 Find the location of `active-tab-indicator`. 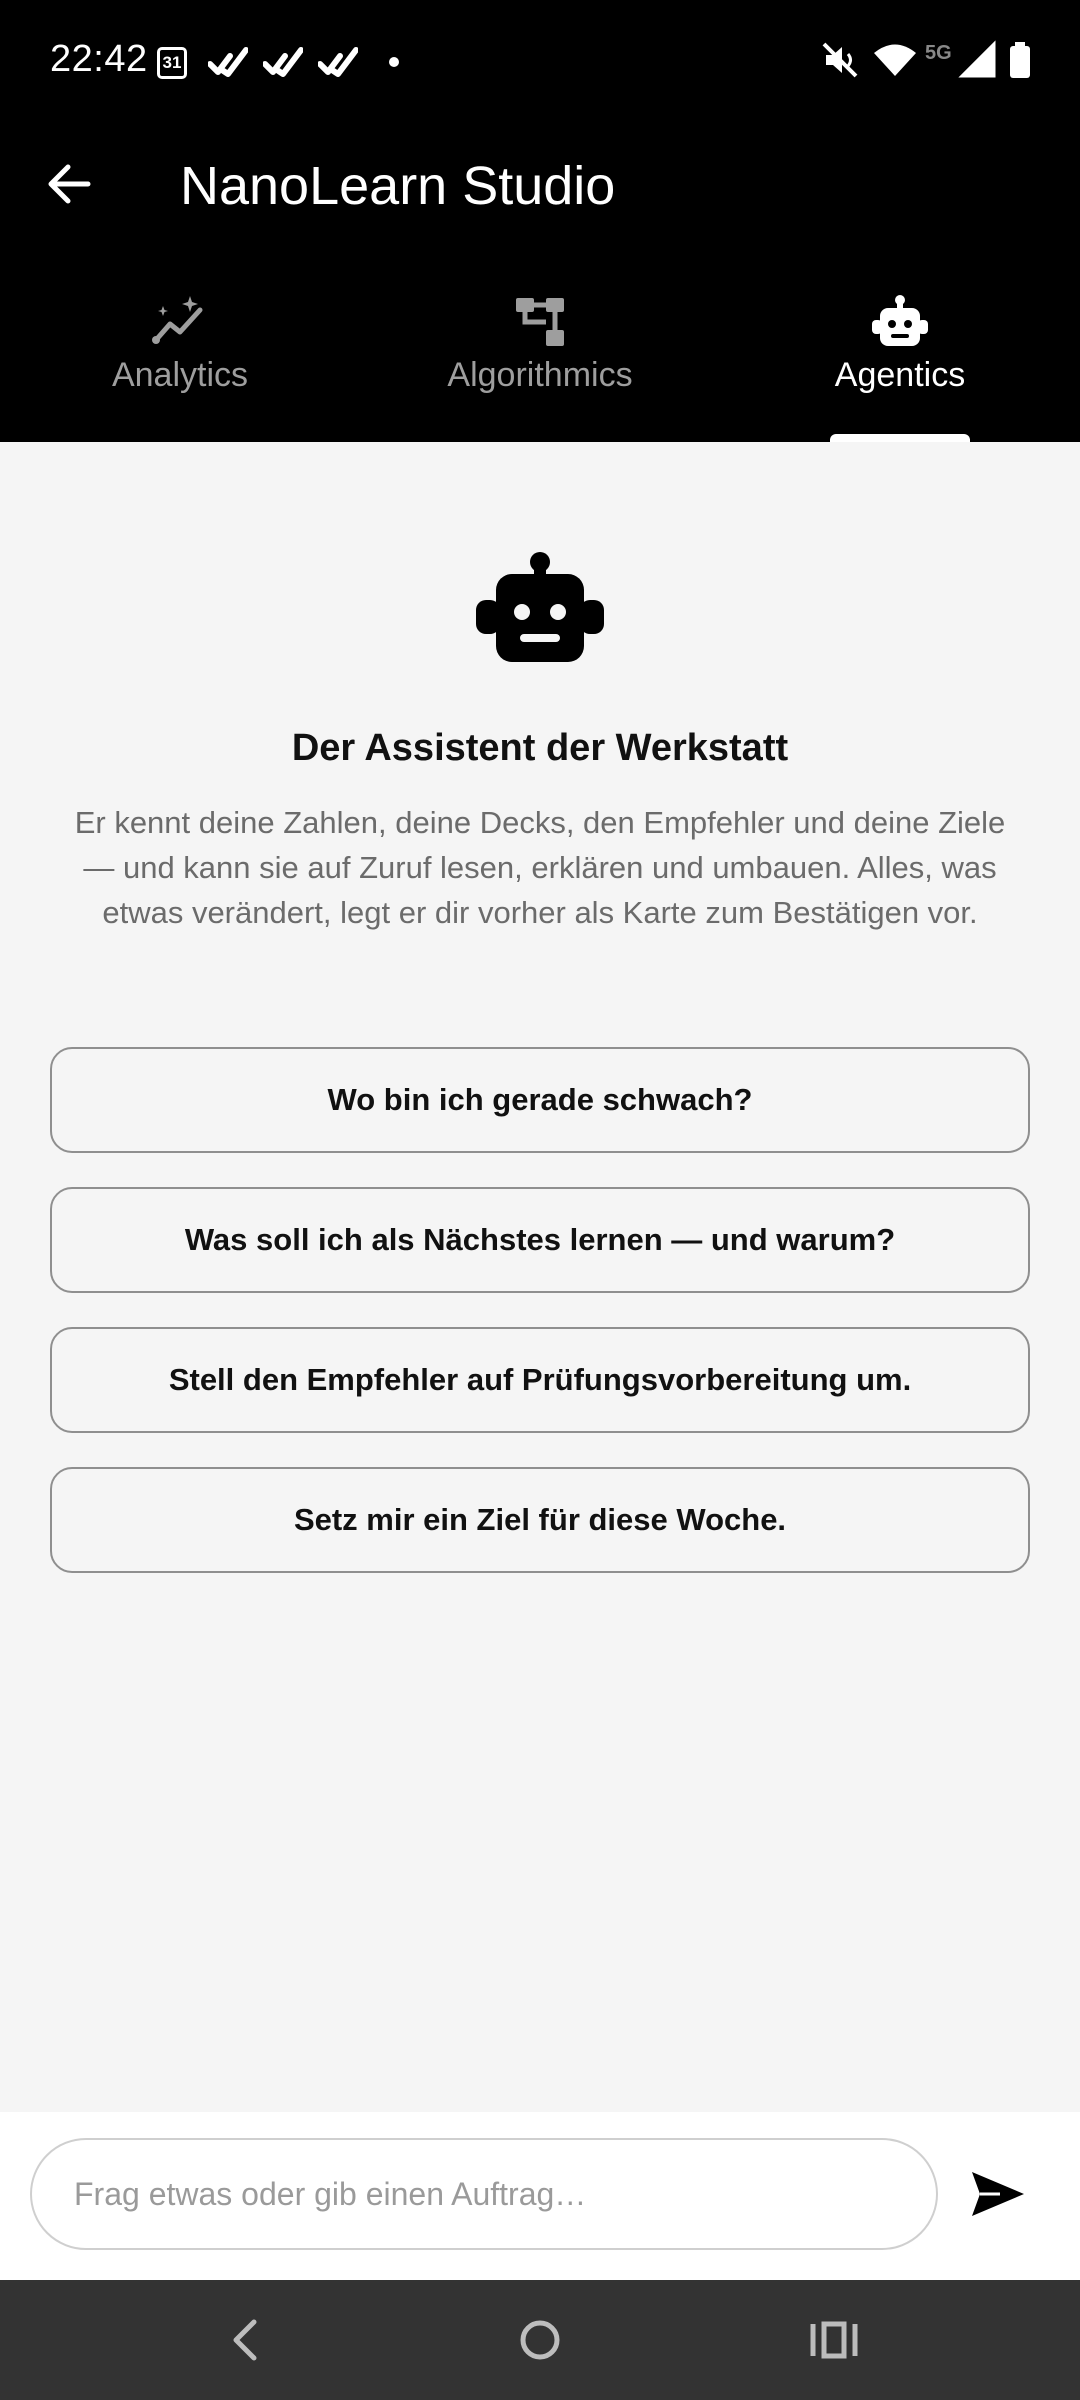

active-tab-indicator is located at coordinates (900, 438).